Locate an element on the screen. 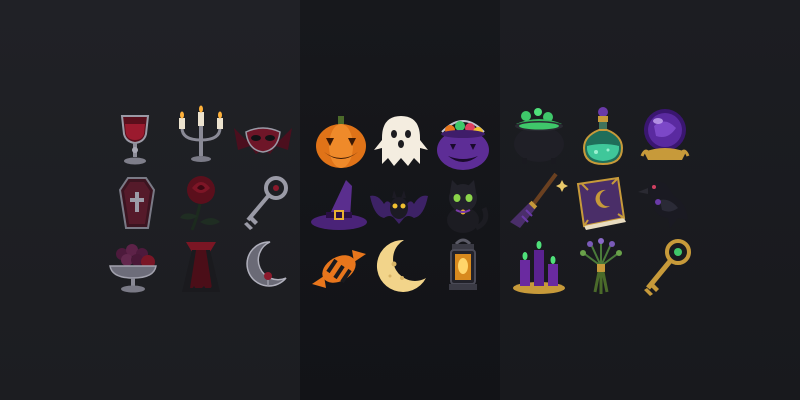 The image size is (800, 400). crescent-moon-icon is located at coordinates (401, 265).